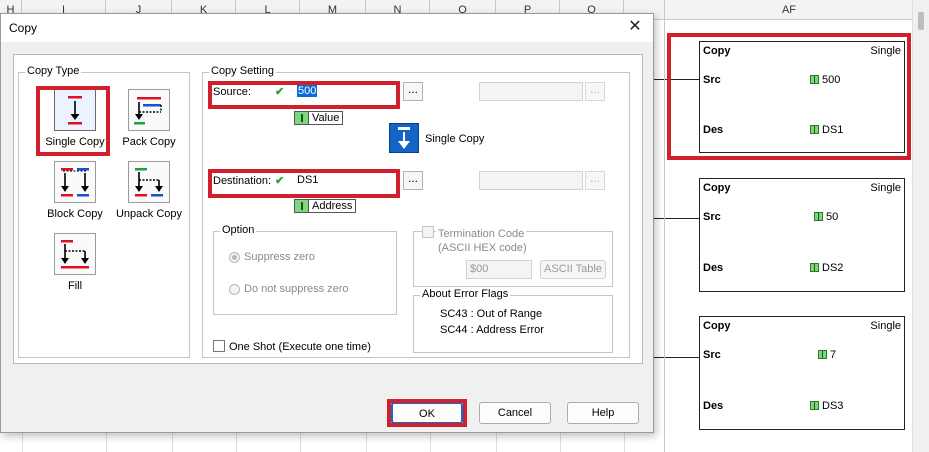 The image size is (929, 452). I want to click on group-title: Option, so click(238, 230).